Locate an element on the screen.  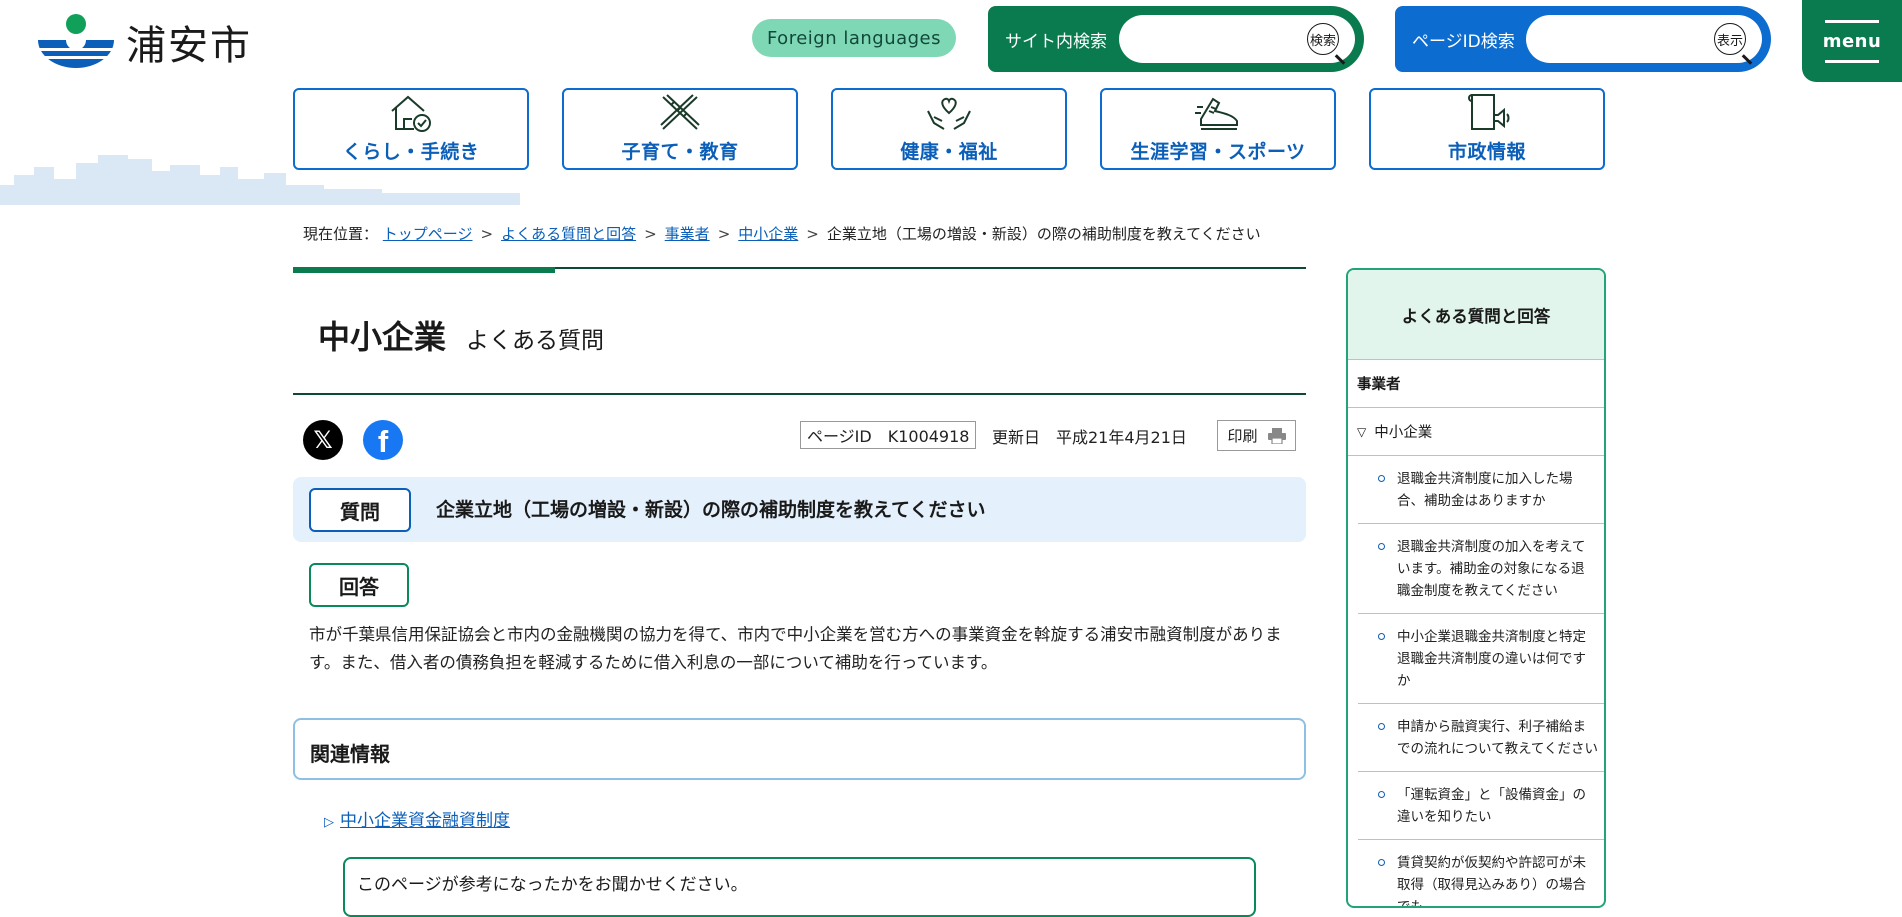
nav-label: 生涯学習・スポーツ is located at coordinates (1218, 152).